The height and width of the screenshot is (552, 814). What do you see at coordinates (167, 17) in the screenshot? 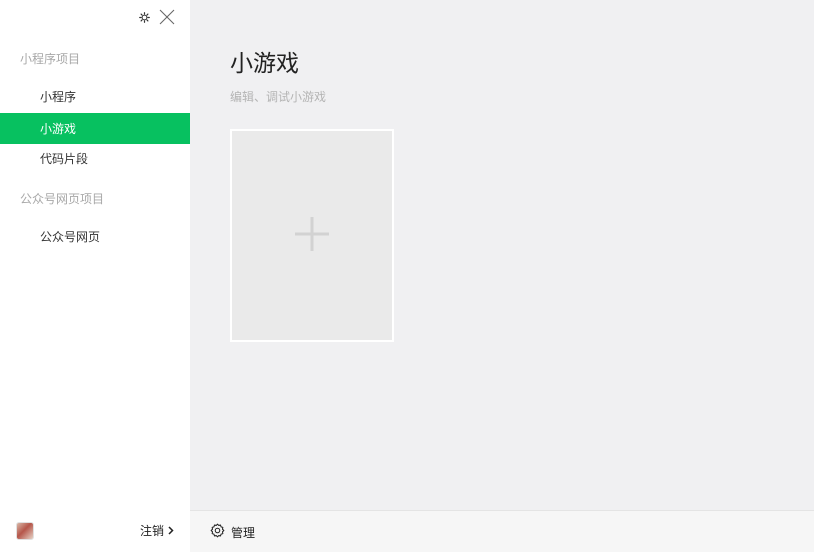
I see `close-icon` at bounding box center [167, 17].